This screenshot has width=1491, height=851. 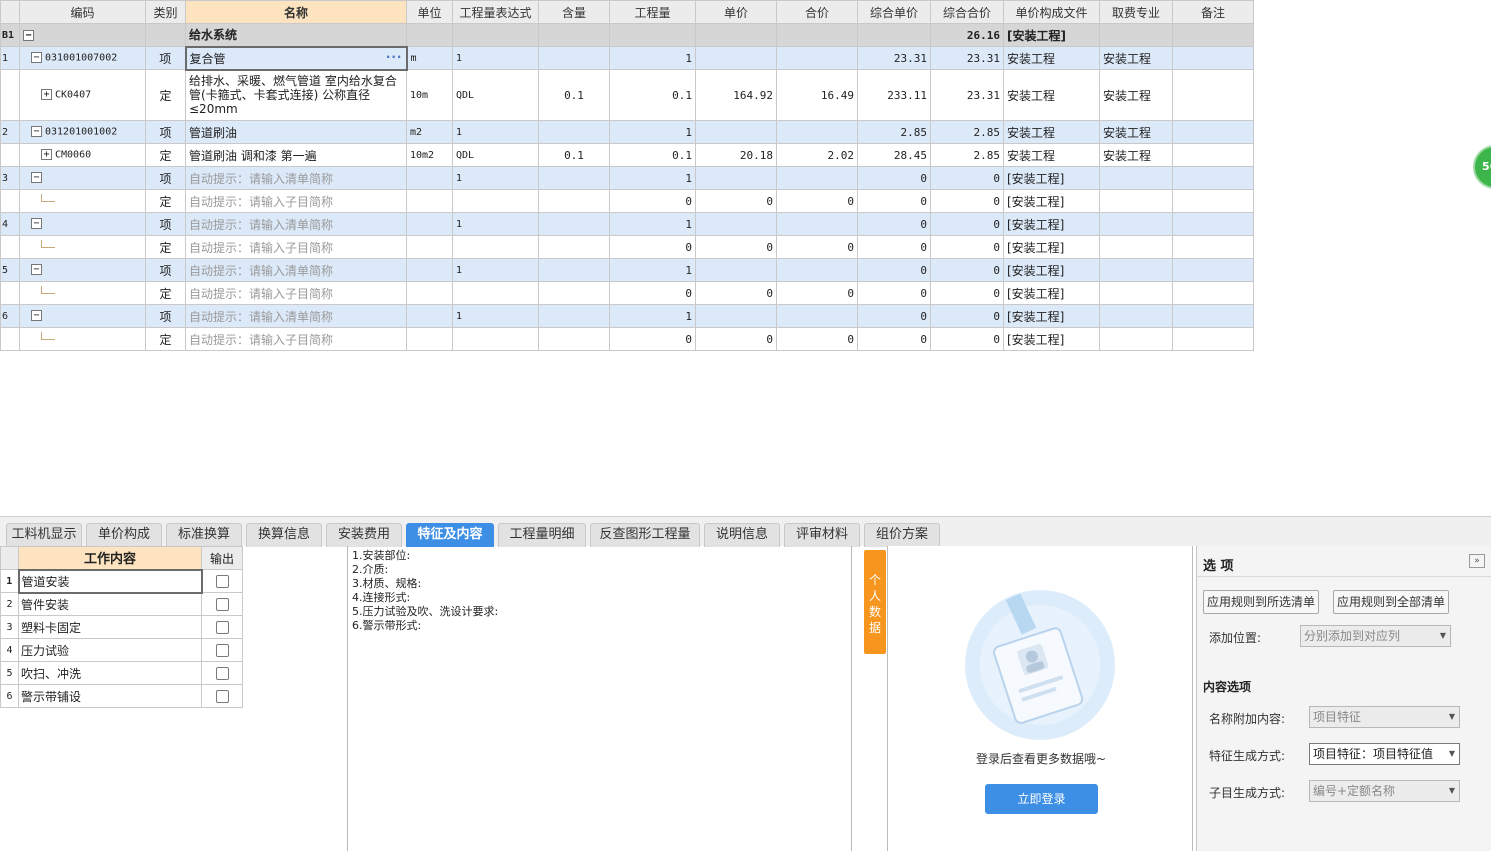 I want to click on bill-item-row: 3− 项自动提示：请输入清单简称 1 1 0 0 [安装工程], so click(x=627, y=178).